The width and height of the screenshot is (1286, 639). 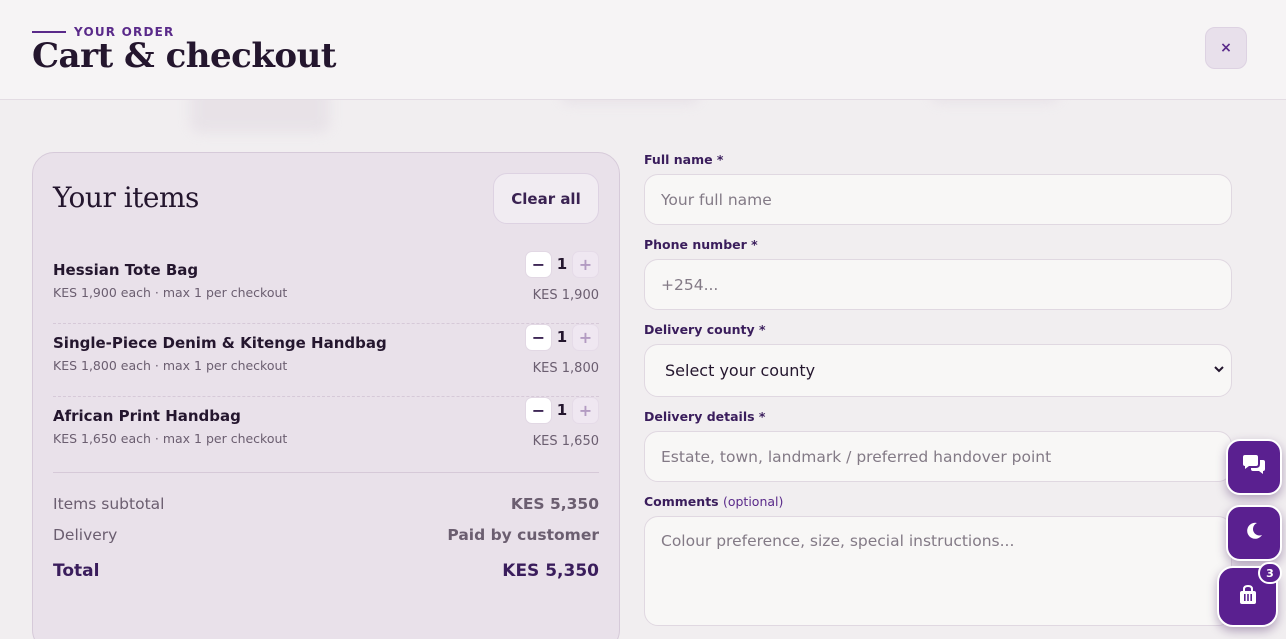 I want to click on close-button: ×, so click(x=1226, y=48).